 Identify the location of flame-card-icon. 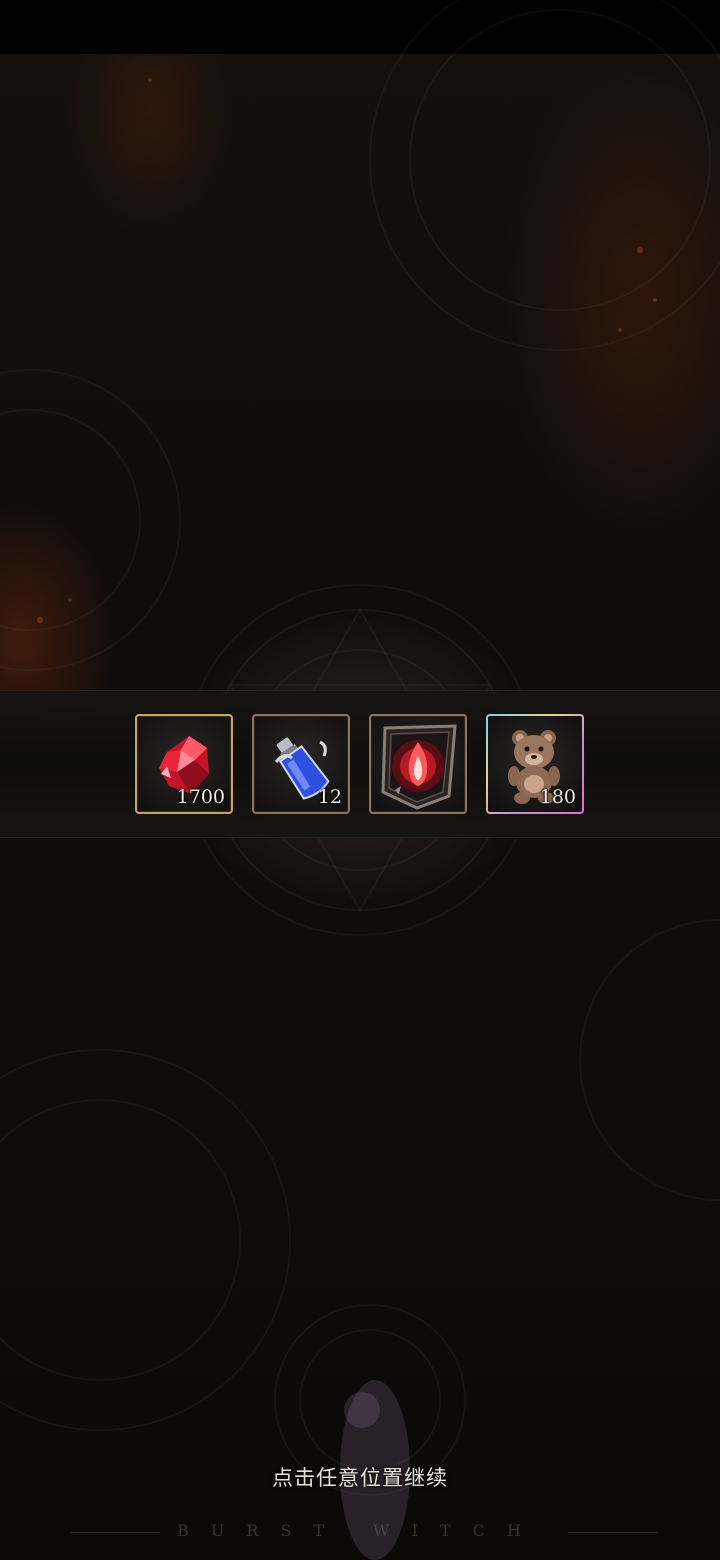
(419, 767).